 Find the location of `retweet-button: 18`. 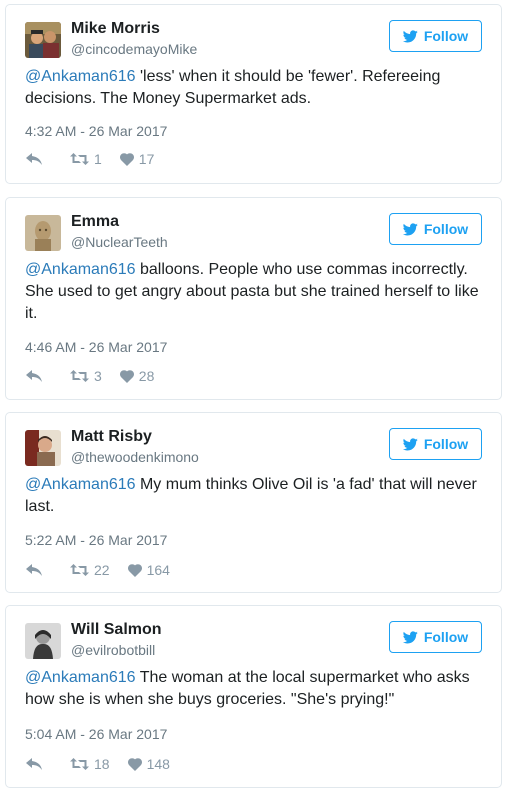

retweet-button: 18 is located at coordinates (90, 764).